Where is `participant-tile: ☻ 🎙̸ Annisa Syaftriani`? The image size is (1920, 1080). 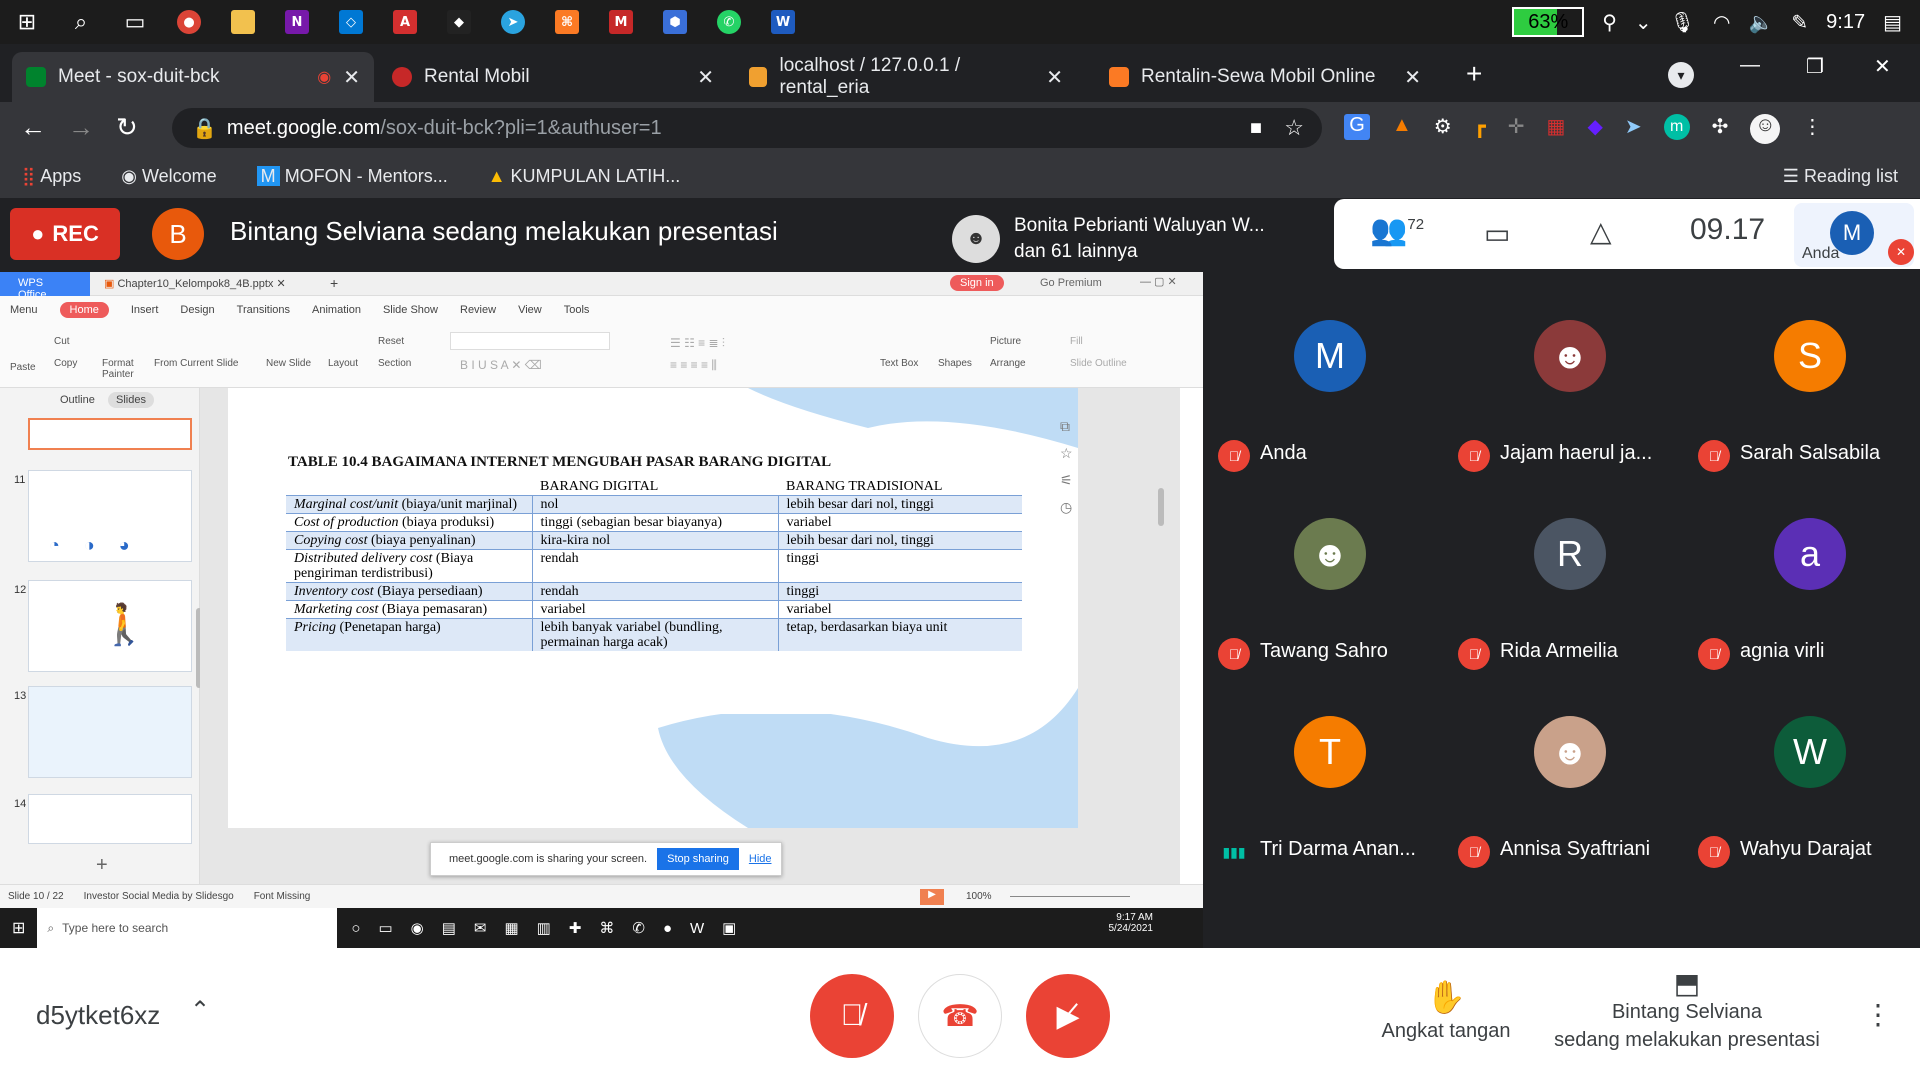
participant-tile: ☻ 🎙̸ Annisa Syaftriani is located at coordinates (1568, 783).